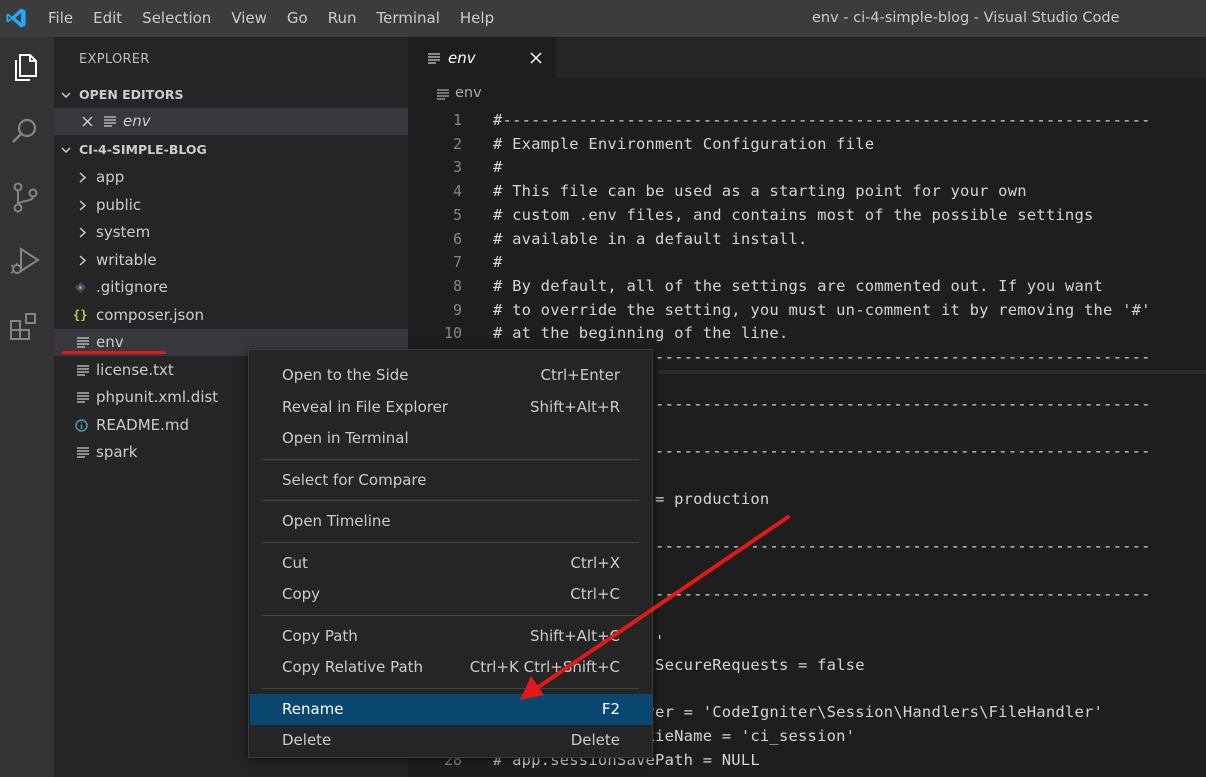  Describe the element at coordinates (807, 58) in the screenshot. I see `editor-tab-bar: env` at that location.